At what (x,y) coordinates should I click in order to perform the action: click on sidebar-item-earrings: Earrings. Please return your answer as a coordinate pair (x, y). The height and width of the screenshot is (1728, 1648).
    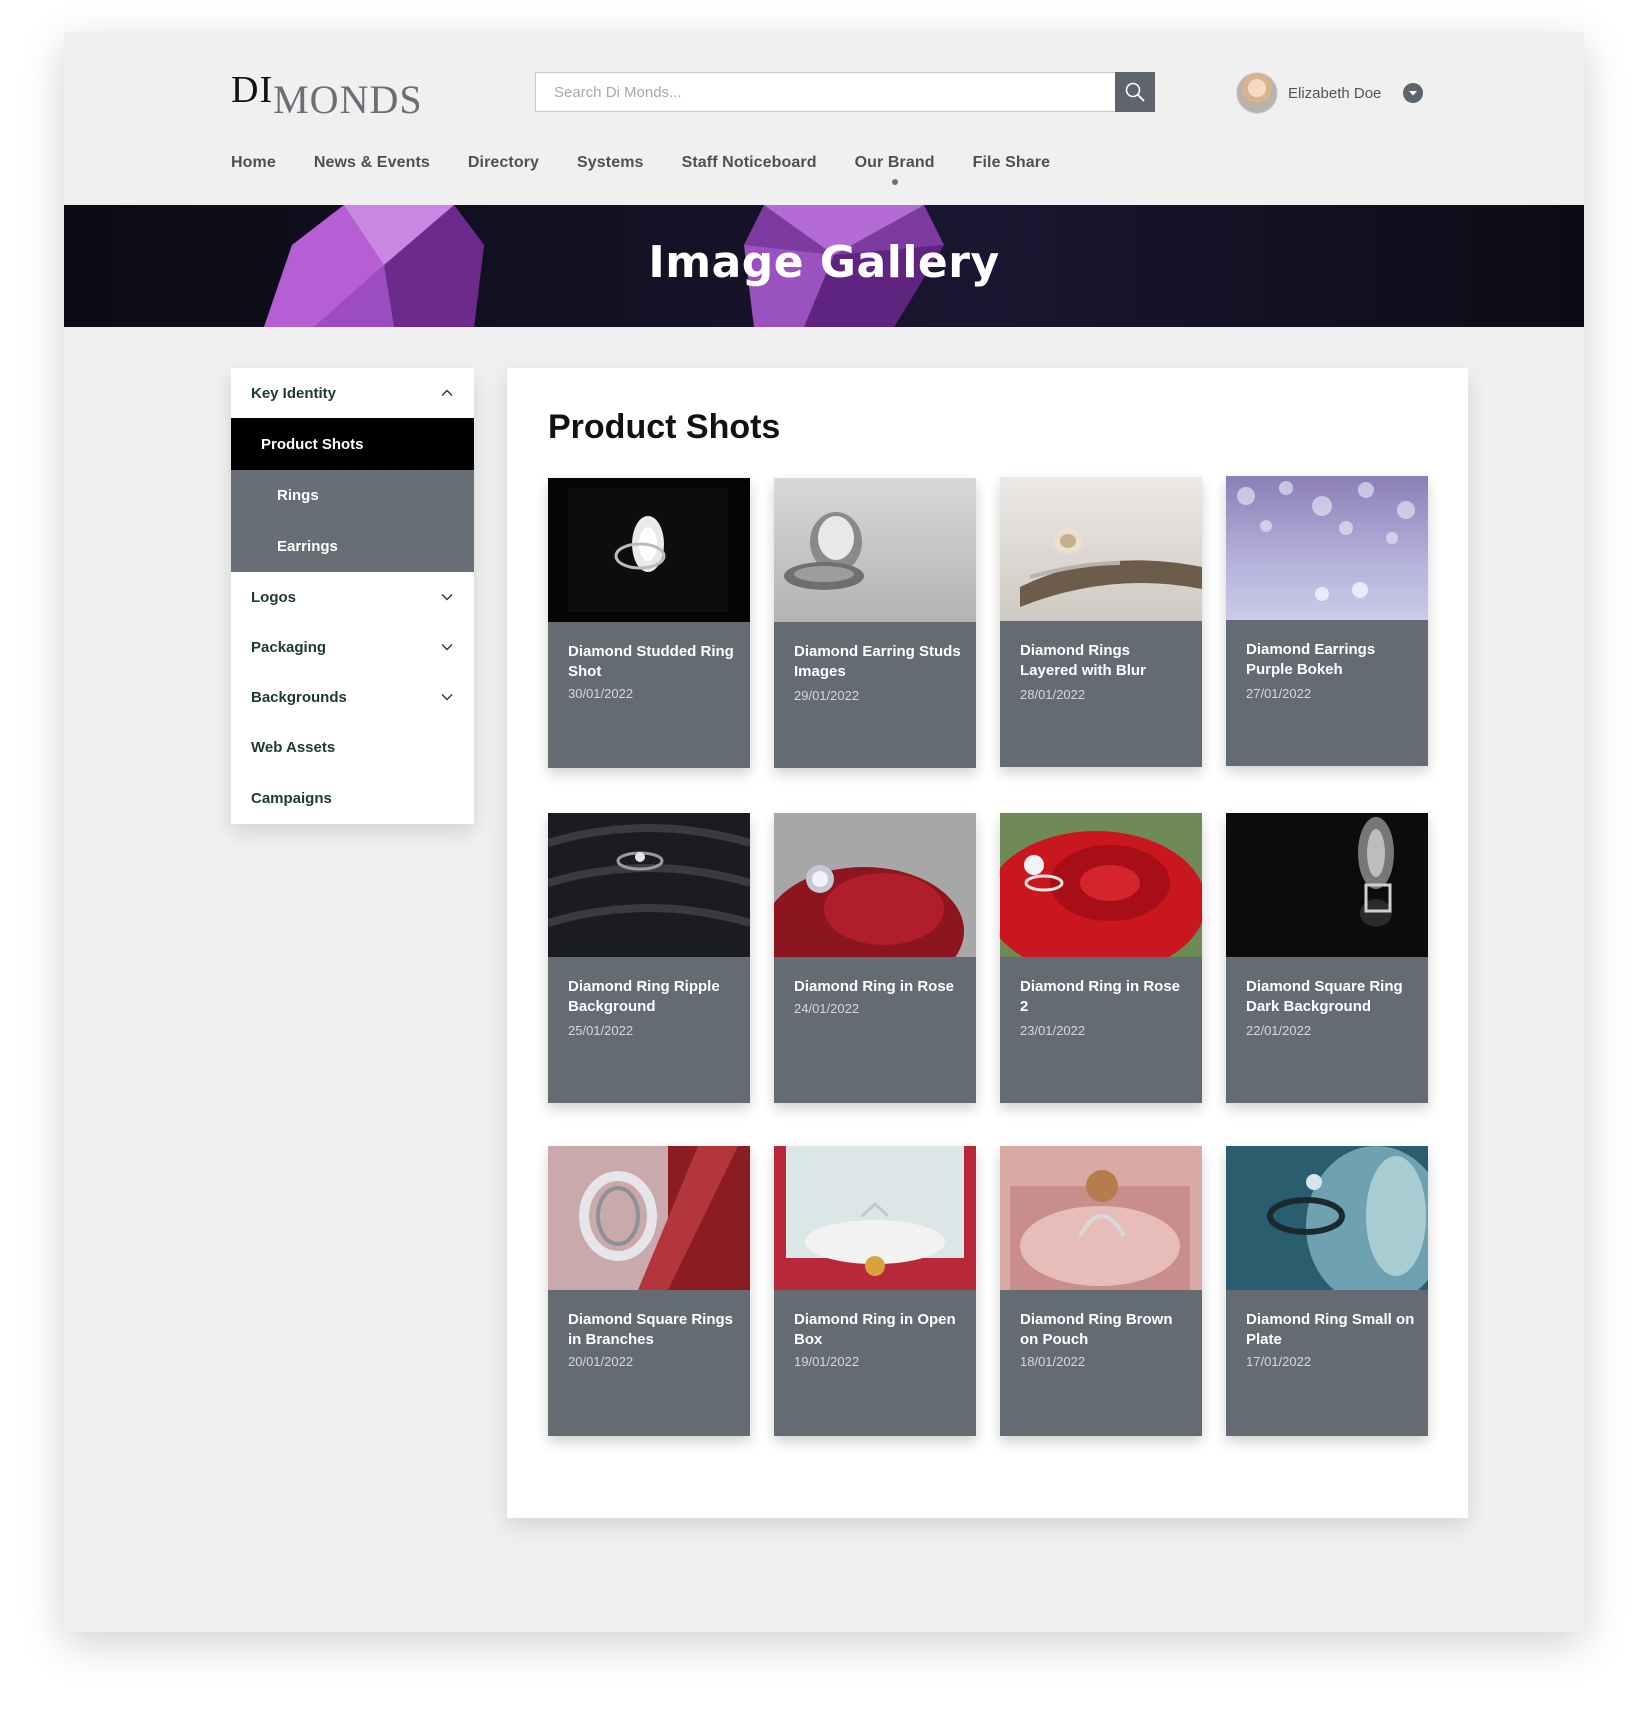
    Looking at the image, I should click on (352, 546).